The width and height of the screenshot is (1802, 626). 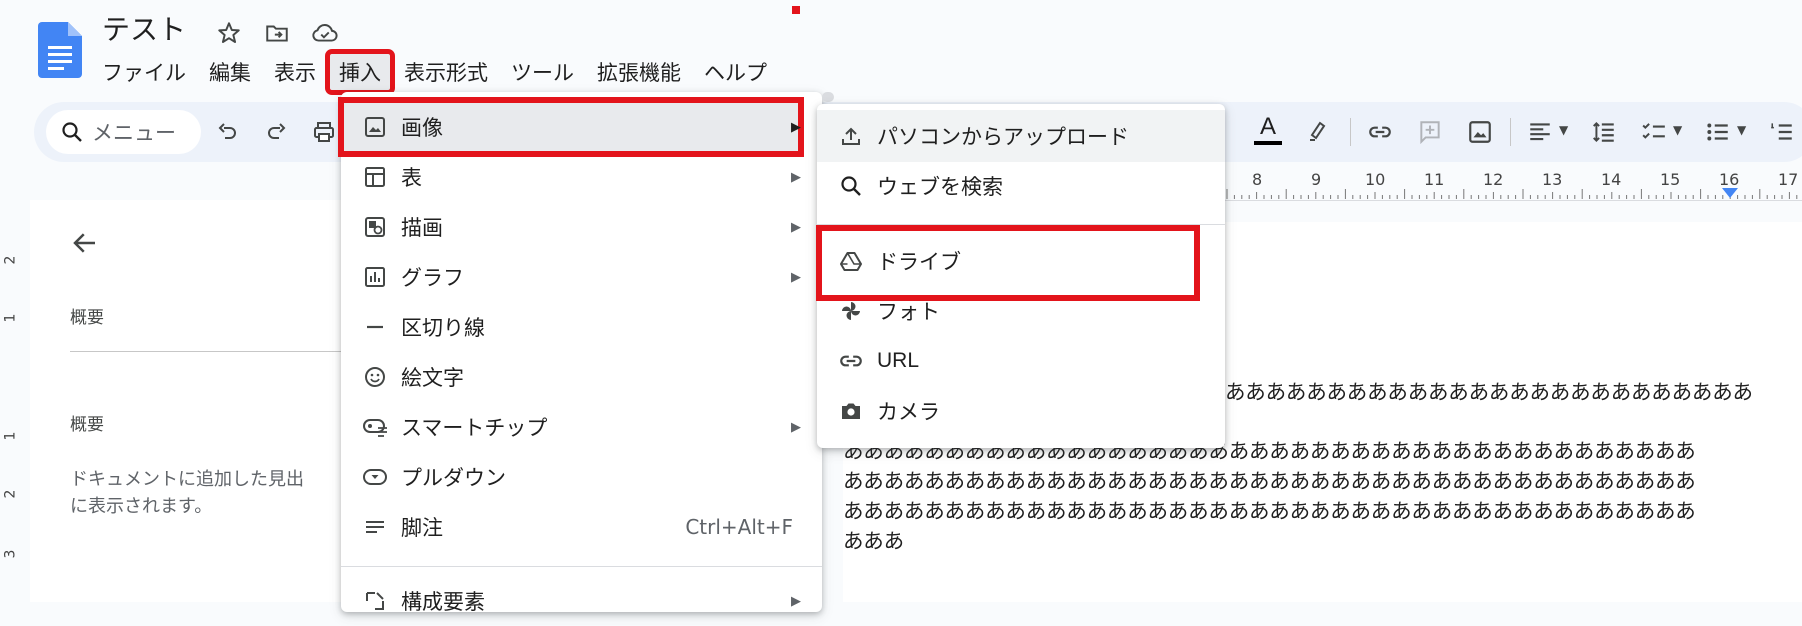 What do you see at coordinates (1730, 193) in the screenshot?
I see `right-indent-marker` at bounding box center [1730, 193].